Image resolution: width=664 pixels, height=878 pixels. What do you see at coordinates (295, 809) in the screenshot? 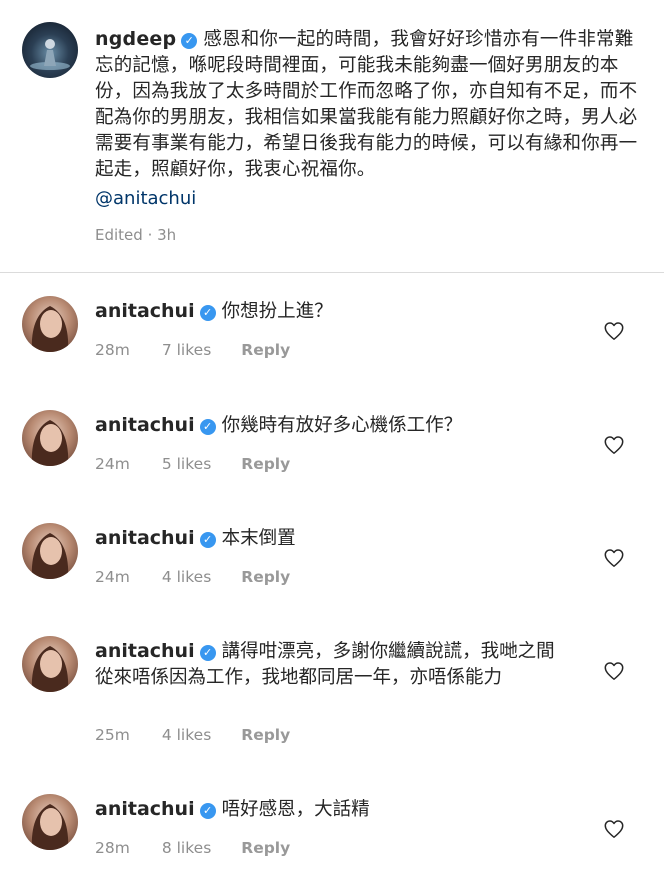
I see `comment-text: 唔好感恩，大話精` at bounding box center [295, 809].